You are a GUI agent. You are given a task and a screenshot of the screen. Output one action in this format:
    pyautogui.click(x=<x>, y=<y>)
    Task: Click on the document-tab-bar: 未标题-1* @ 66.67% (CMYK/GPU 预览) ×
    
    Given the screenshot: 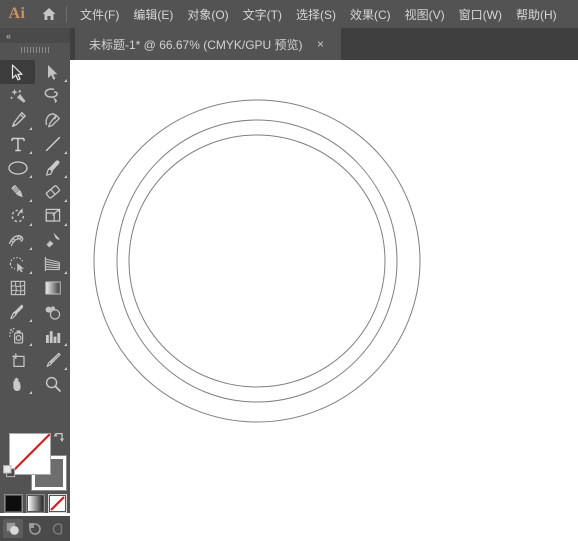 What is the action you would take?
    pyautogui.click(x=324, y=44)
    